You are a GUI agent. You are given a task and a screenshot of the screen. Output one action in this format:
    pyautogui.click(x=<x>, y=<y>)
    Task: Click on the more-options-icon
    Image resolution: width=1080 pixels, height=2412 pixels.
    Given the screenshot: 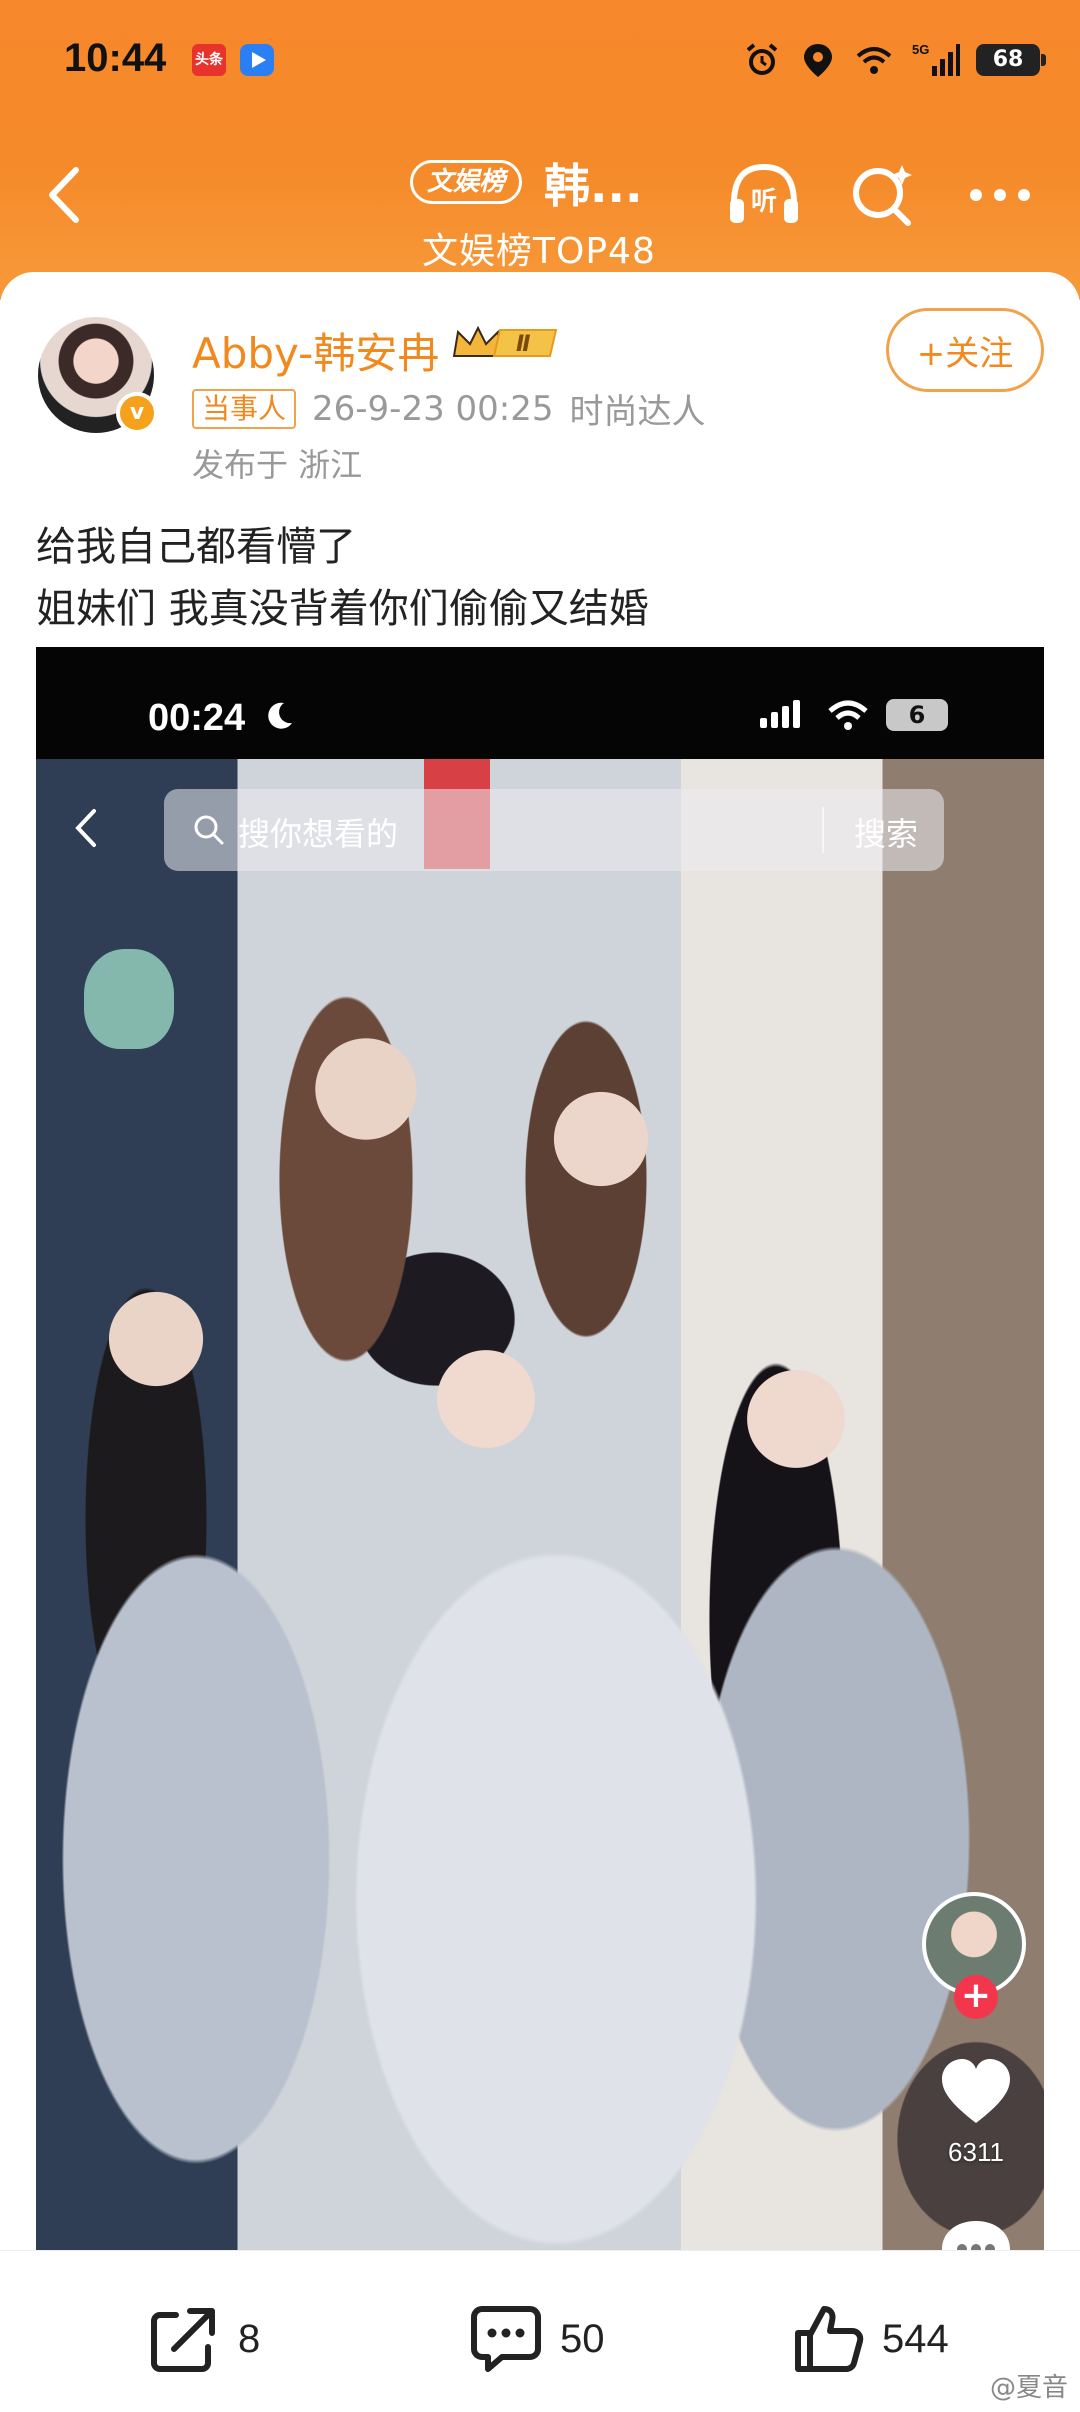 What is the action you would take?
    pyautogui.click(x=1000, y=195)
    